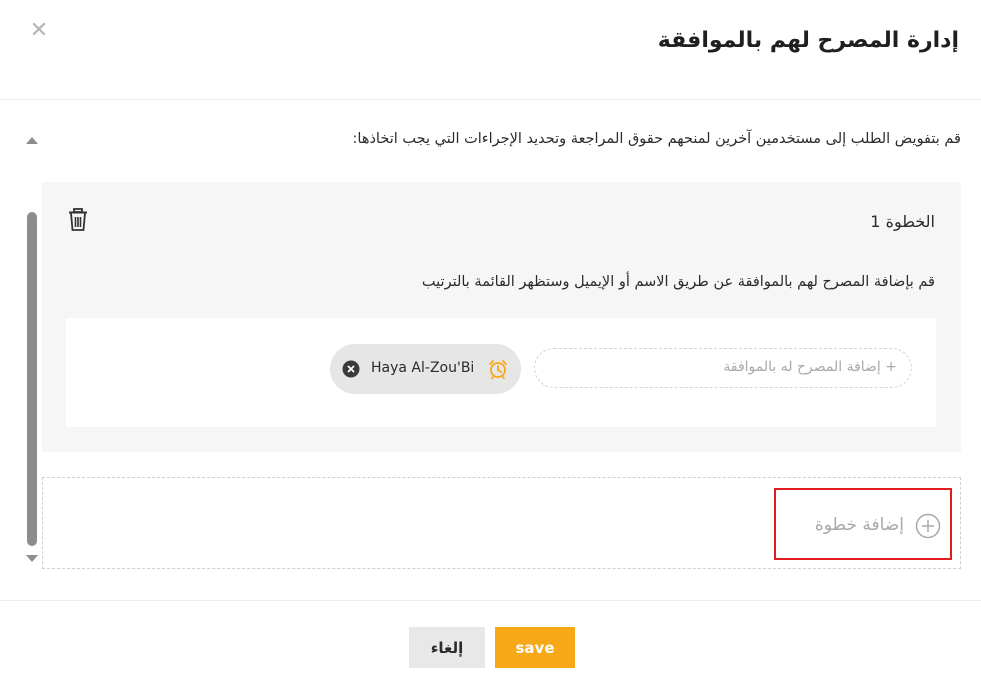  I want to click on dialog-footer: إلغاء save, so click(490, 643).